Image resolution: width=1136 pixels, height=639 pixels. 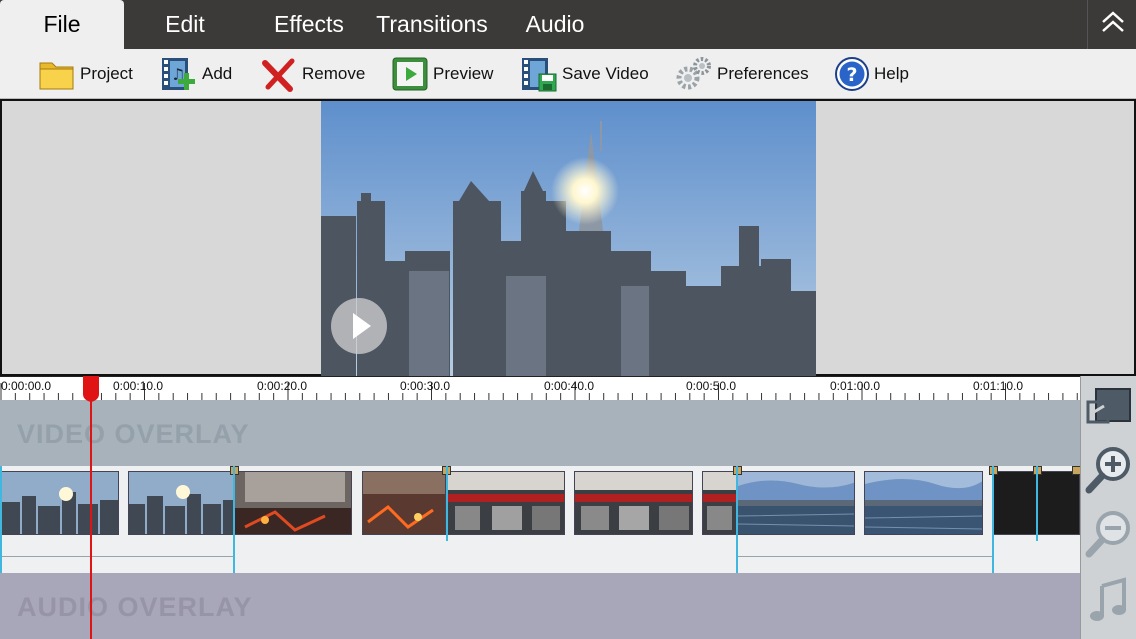 What do you see at coordinates (135, 607) in the screenshot?
I see `audio-overlay-label: AUDIO OVERLAY` at bounding box center [135, 607].